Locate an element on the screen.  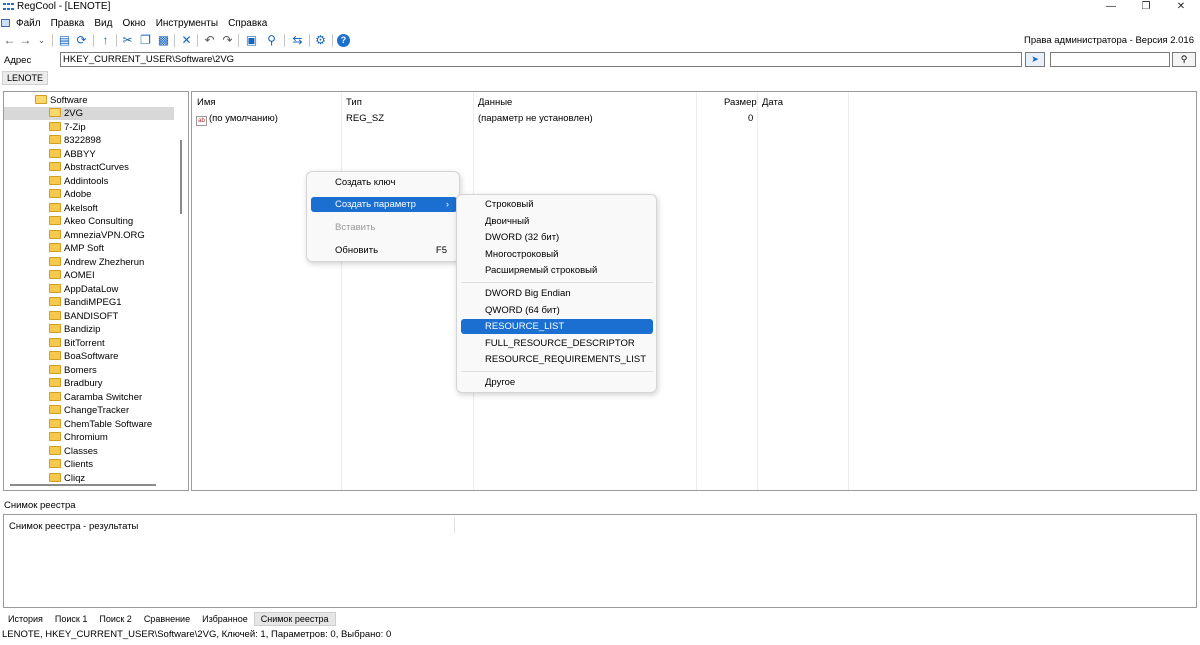
tree-item: Classes is located at coordinates (73, 451).